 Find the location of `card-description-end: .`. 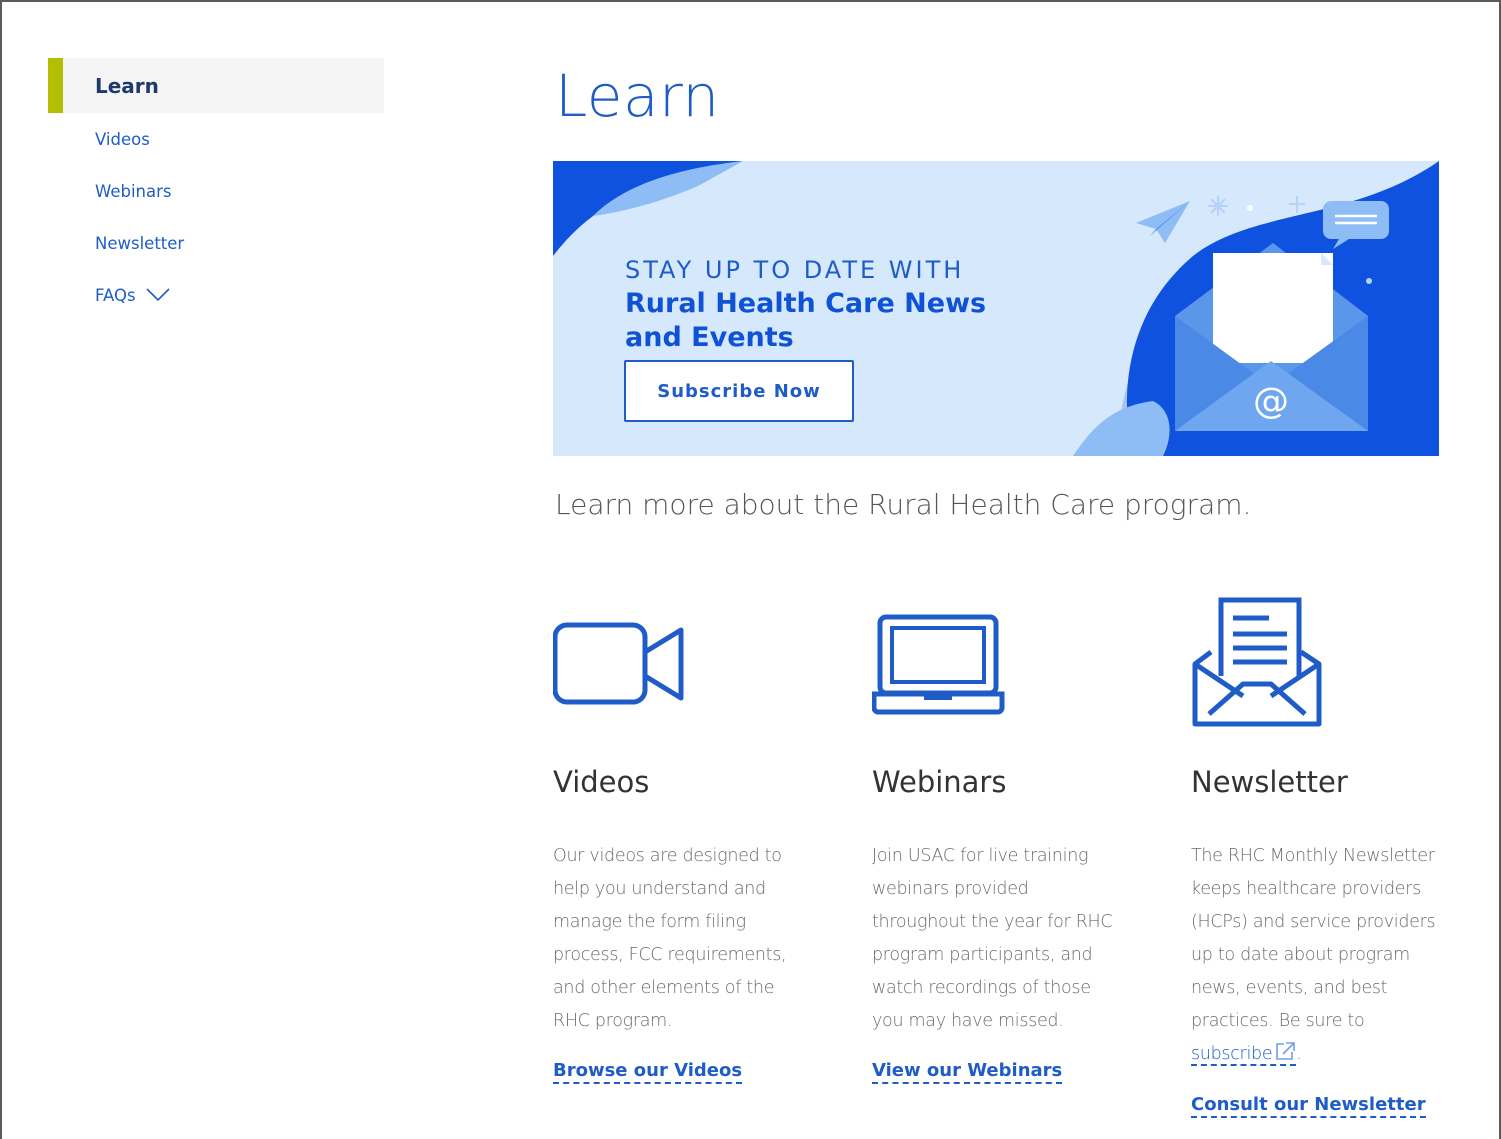

card-description-end: . is located at coordinates (1299, 1054).